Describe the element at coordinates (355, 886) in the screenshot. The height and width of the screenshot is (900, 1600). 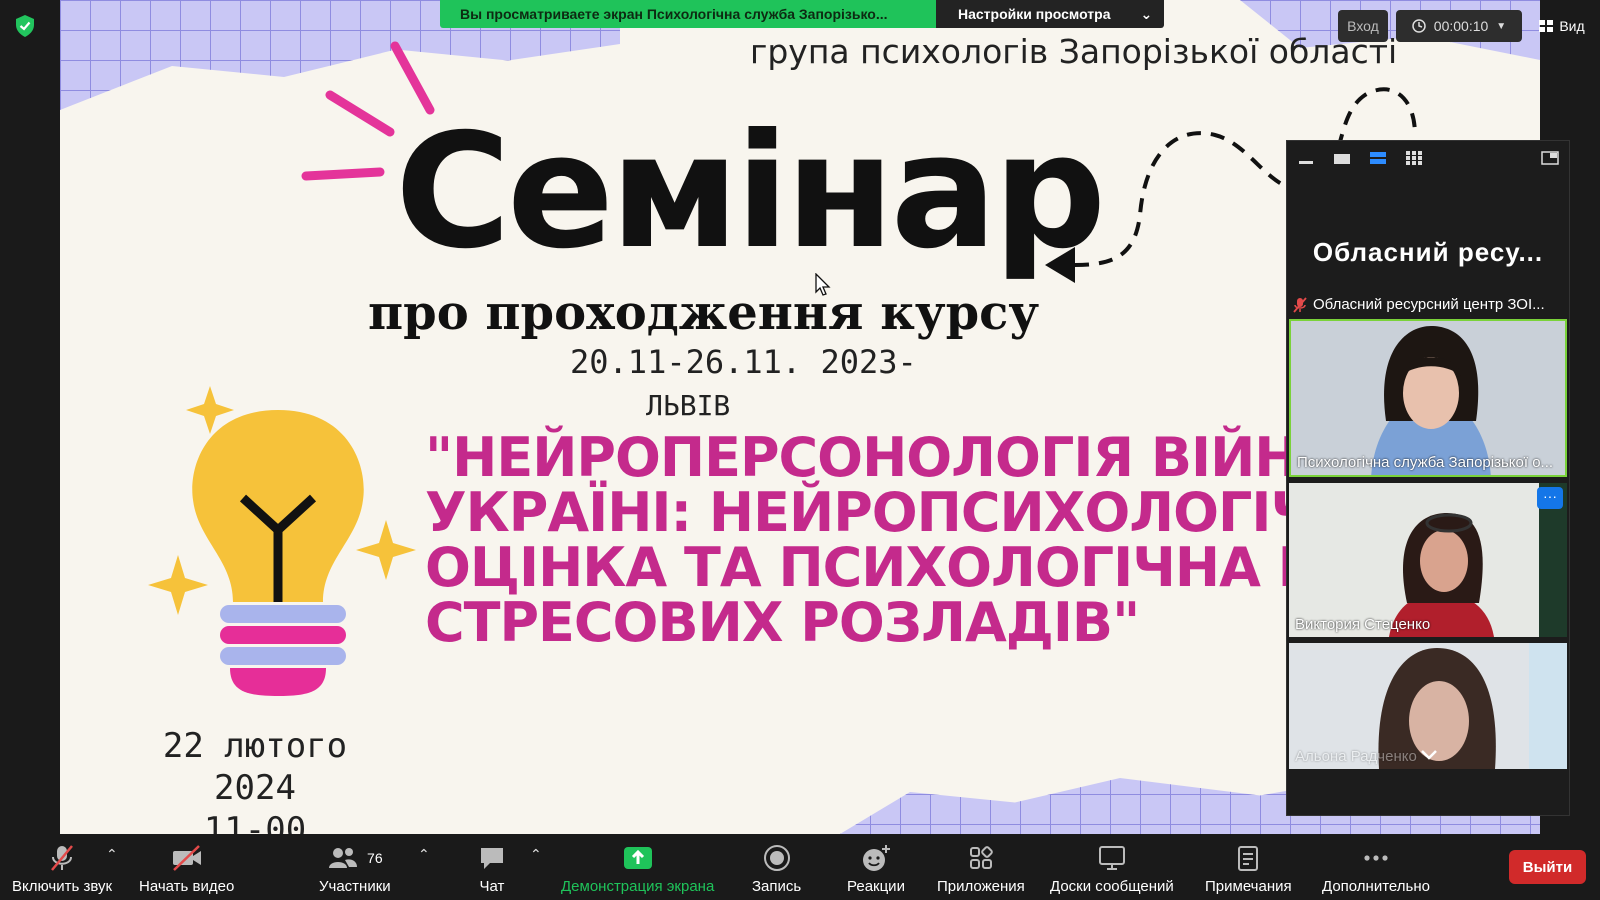
I see `participants-label: Участники` at that location.